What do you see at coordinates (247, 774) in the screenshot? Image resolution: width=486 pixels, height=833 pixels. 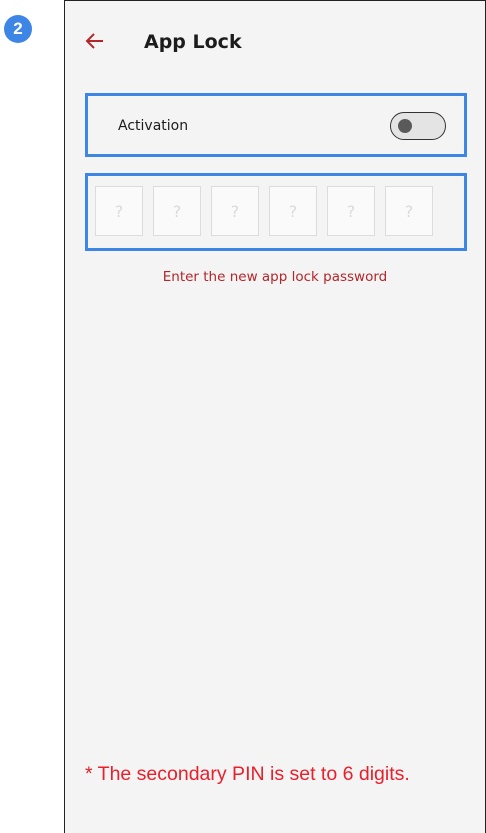 I see `secondary-pin-note: * The secondary PIN is set to 6 digits.` at bounding box center [247, 774].